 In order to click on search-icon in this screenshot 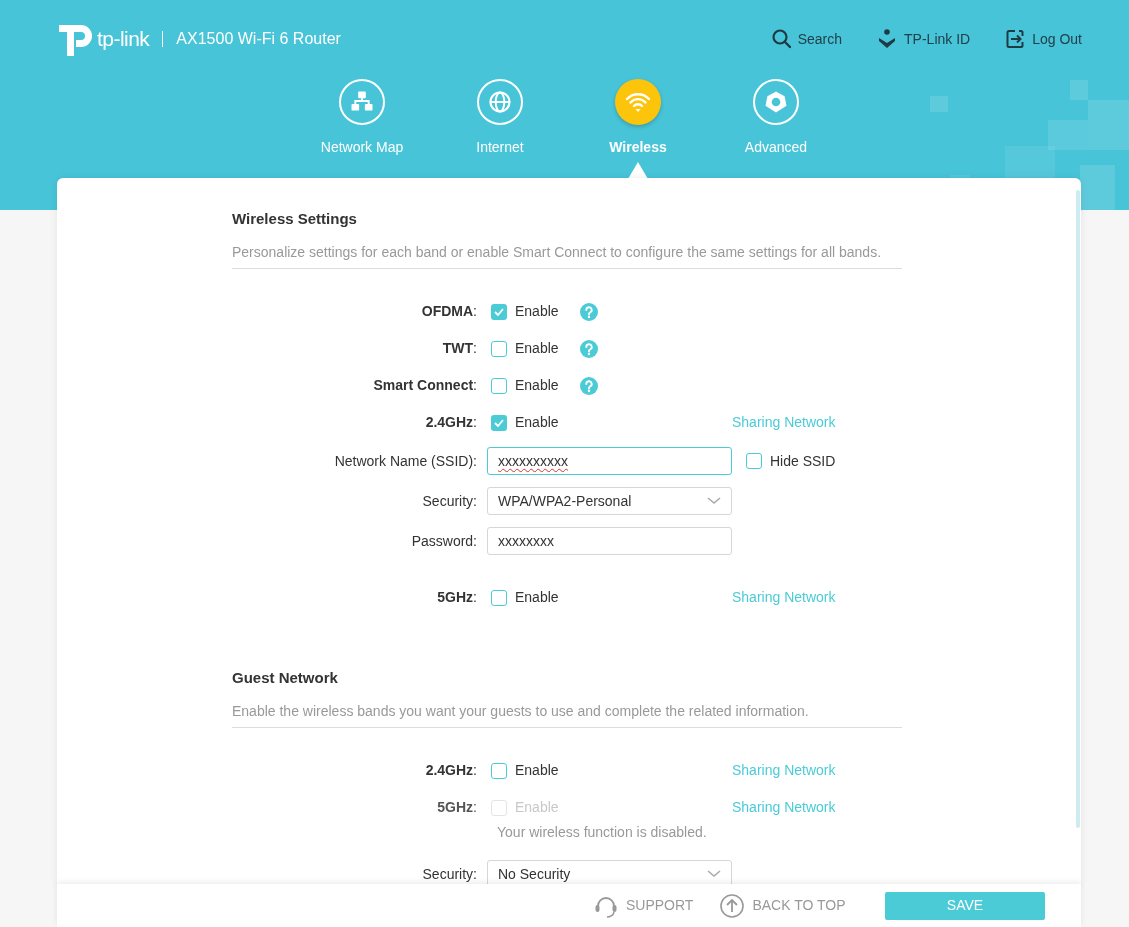, I will do `click(781, 39)`.